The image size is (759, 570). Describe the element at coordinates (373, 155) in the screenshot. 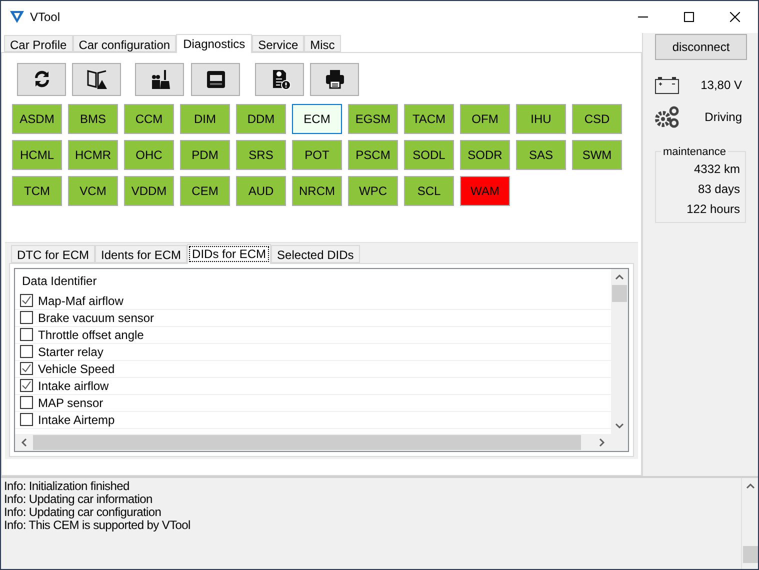

I see `module-button: PSCM` at that location.